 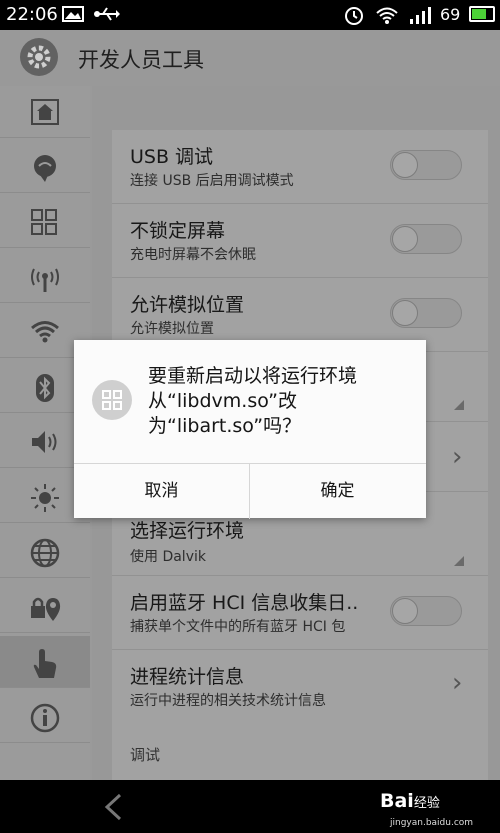 What do you see at coordinates (172, 157) in the screenshot?
I see `setting-title: USB 调试` at bounding box center [172, 157].